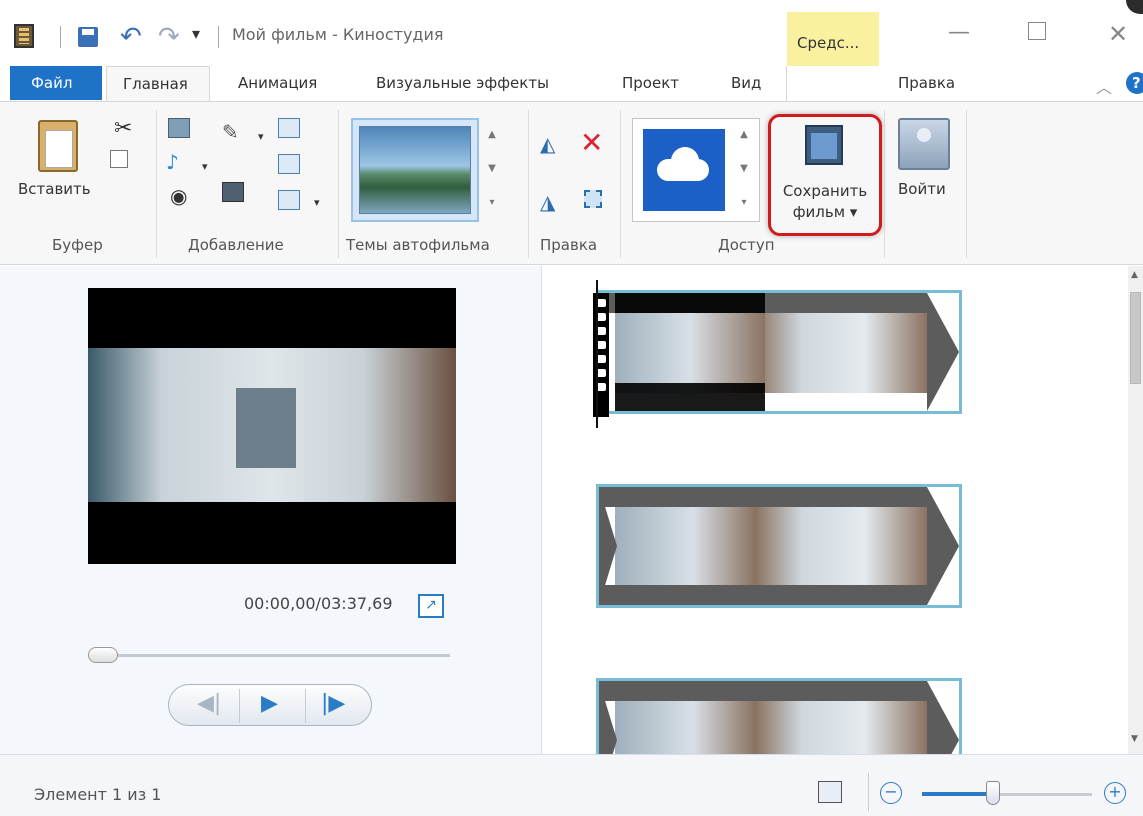 The image size is (1143, 816). Describe the element at coordinates (1104, 86) in the screenshot. I see `chevron-up-icon: ︿` at that location.